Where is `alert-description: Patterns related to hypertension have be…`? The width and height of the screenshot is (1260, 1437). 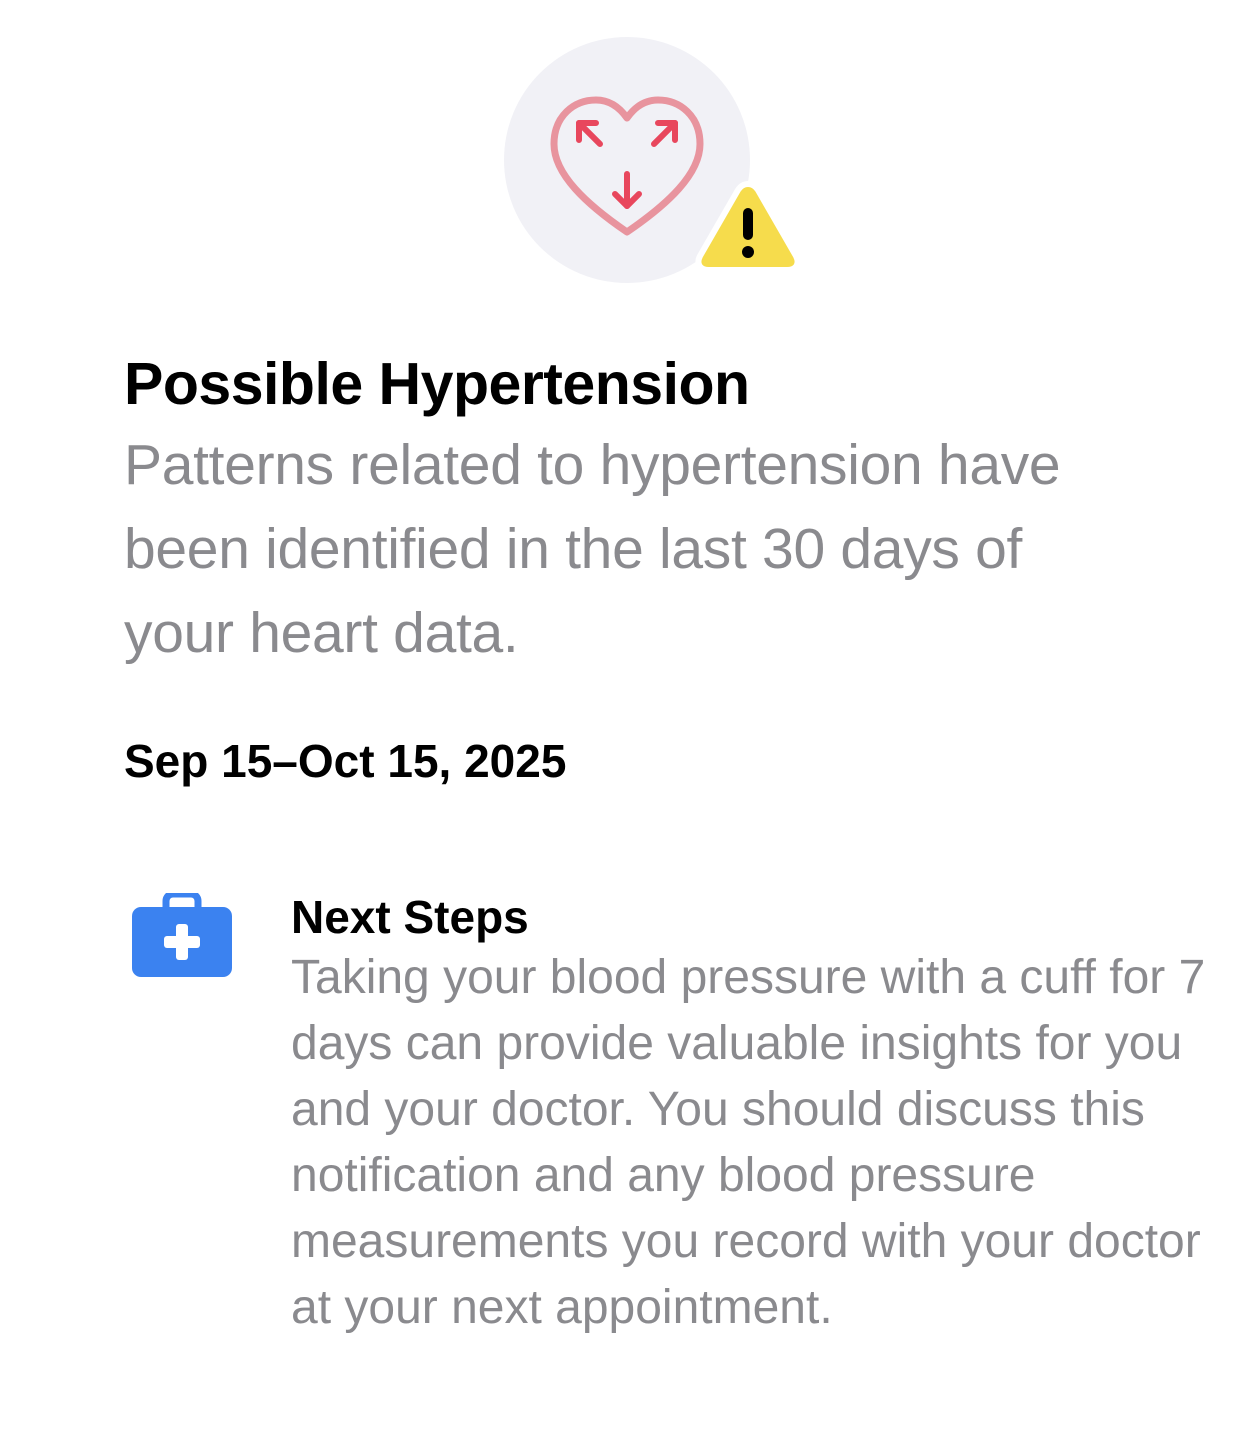
alert-description: Patterns related to hypertension have be… is located at coordinates (592, 549).